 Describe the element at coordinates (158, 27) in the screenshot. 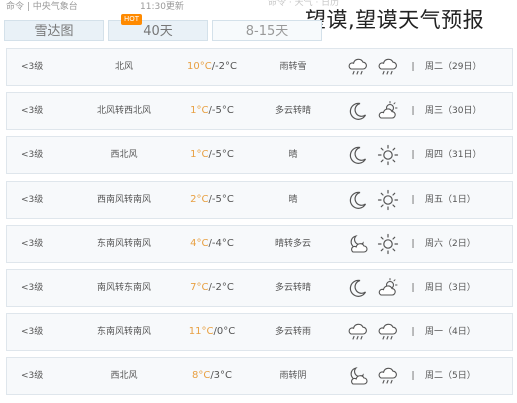

I see `tab-40-days: HOT 40天` at that location.